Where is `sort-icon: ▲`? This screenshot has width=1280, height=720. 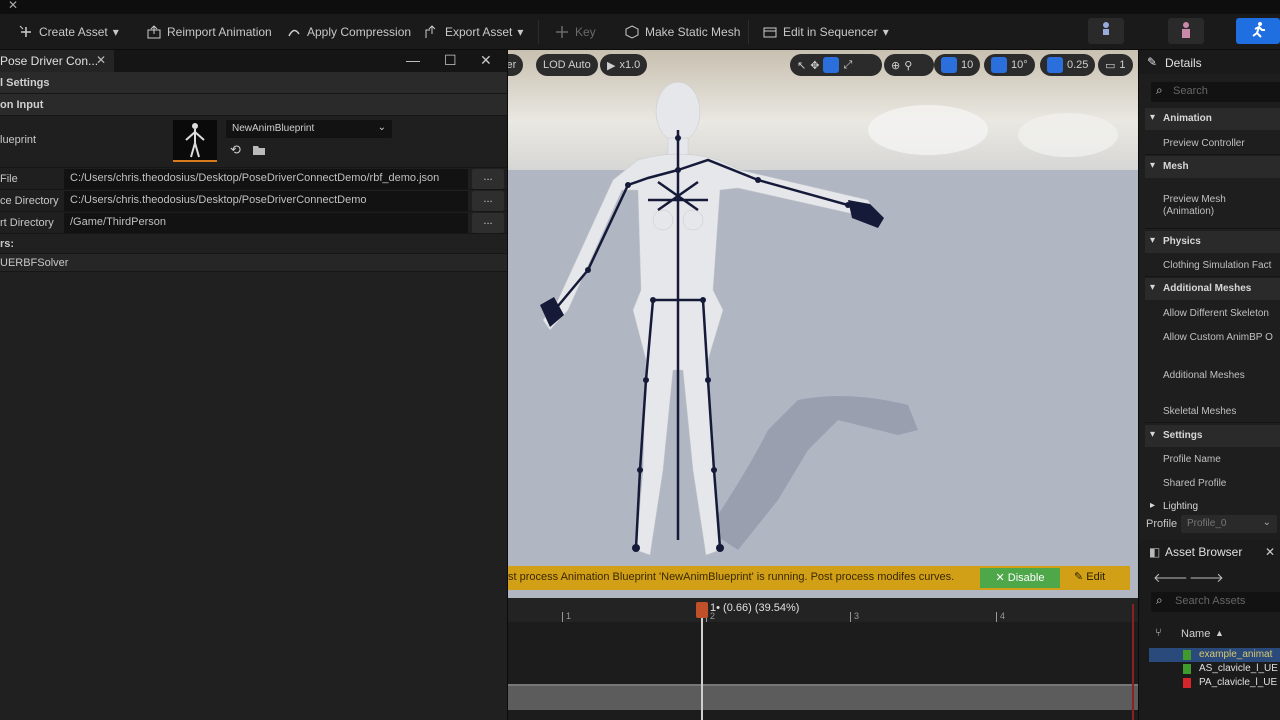 sort-icon: ▲ is located at coordinates (1219, 633).